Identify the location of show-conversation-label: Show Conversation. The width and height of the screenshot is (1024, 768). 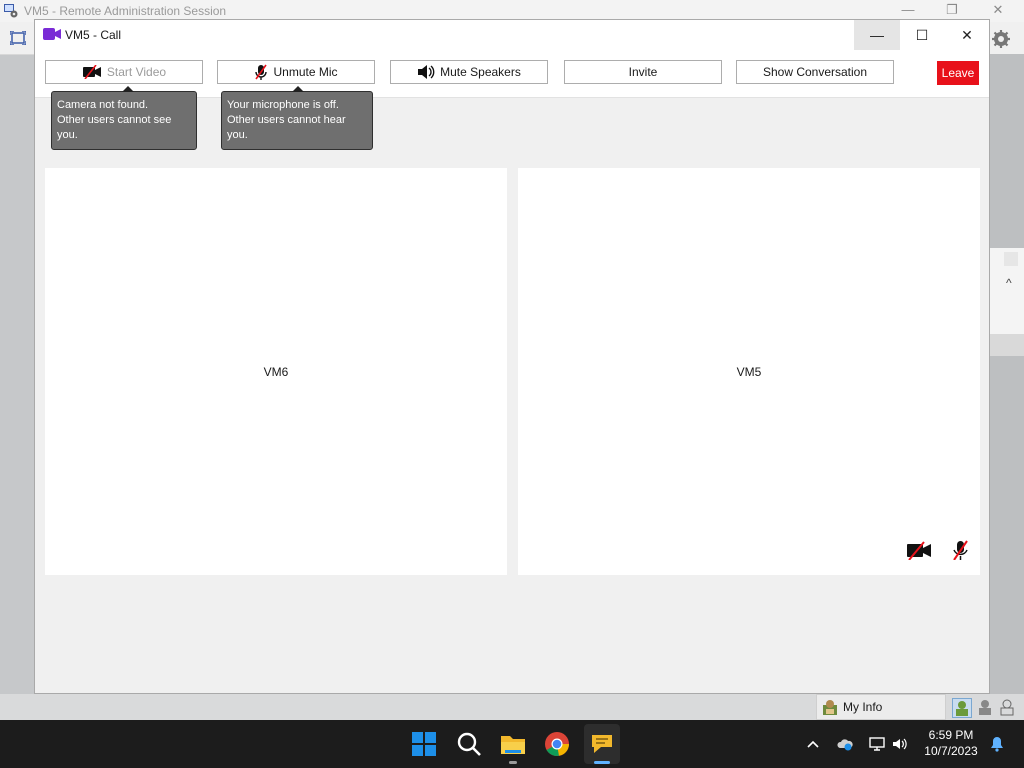
(815, 72).